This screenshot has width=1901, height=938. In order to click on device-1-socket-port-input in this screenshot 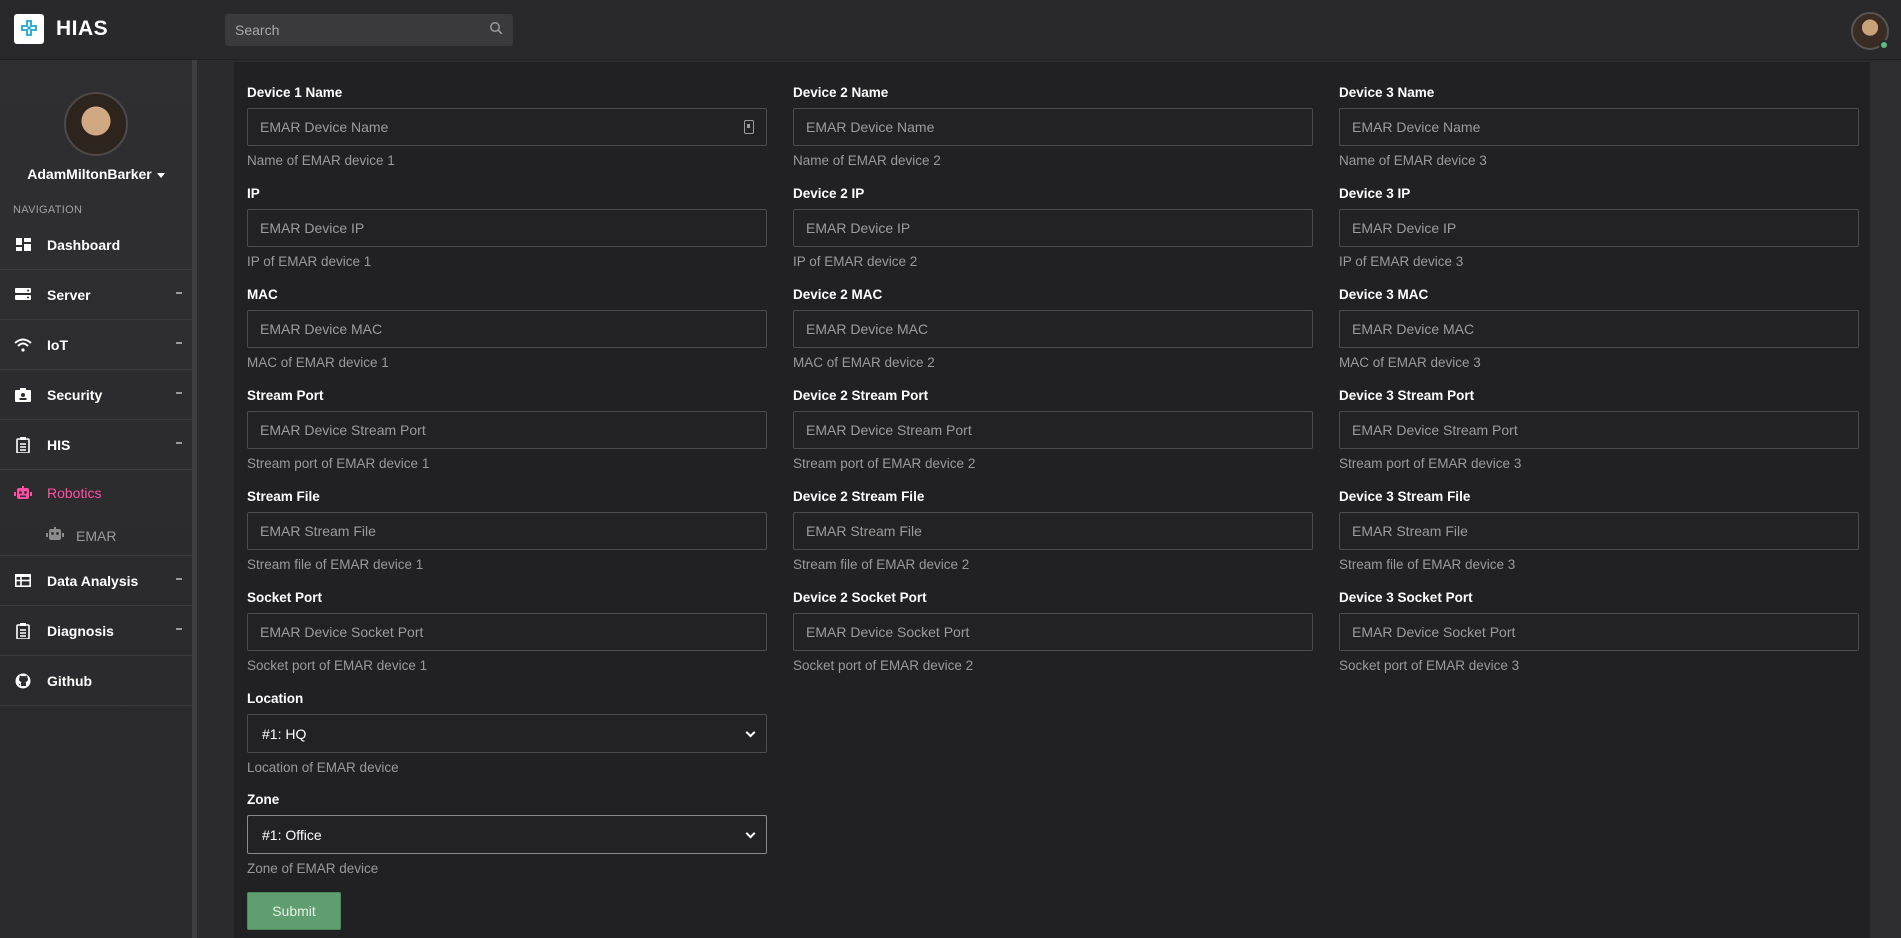, I will do `click(507, 632)`.